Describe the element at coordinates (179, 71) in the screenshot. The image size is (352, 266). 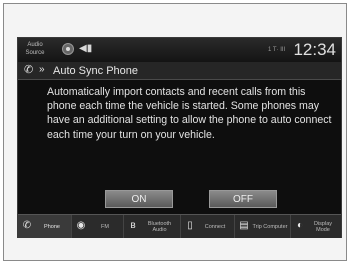
I see `title-bar: ✆ » Auto Sync Phone` at that location.